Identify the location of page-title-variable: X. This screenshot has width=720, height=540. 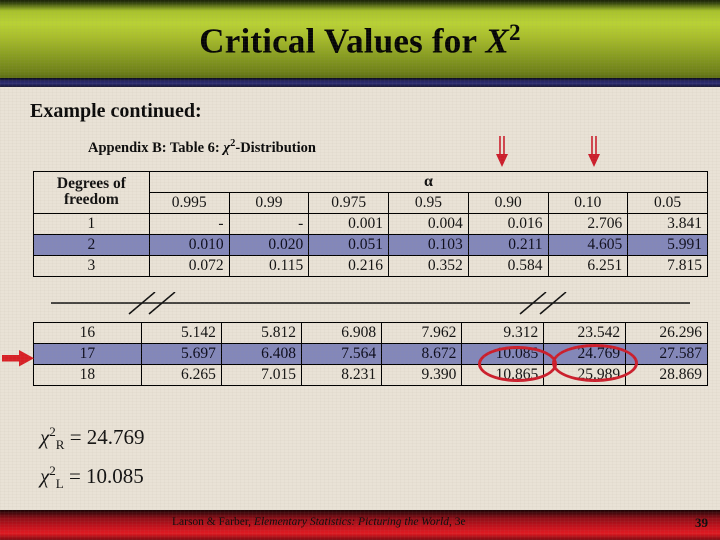
(497, 41).